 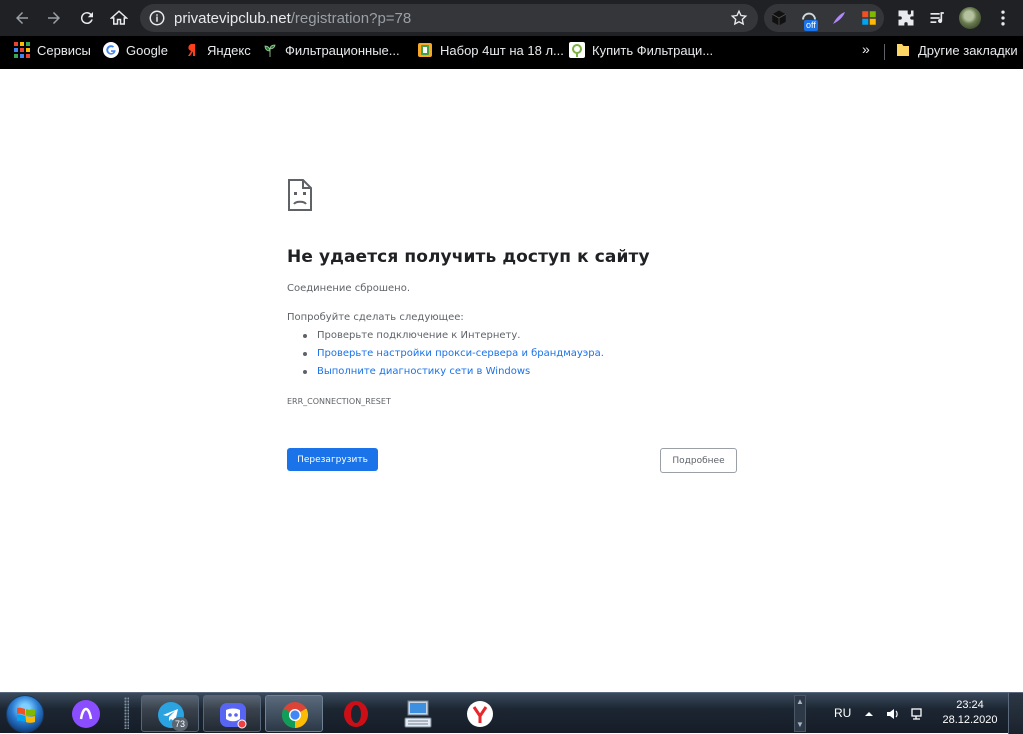 I want to click on alice-assistant-icon, so click(x=86, y=714).